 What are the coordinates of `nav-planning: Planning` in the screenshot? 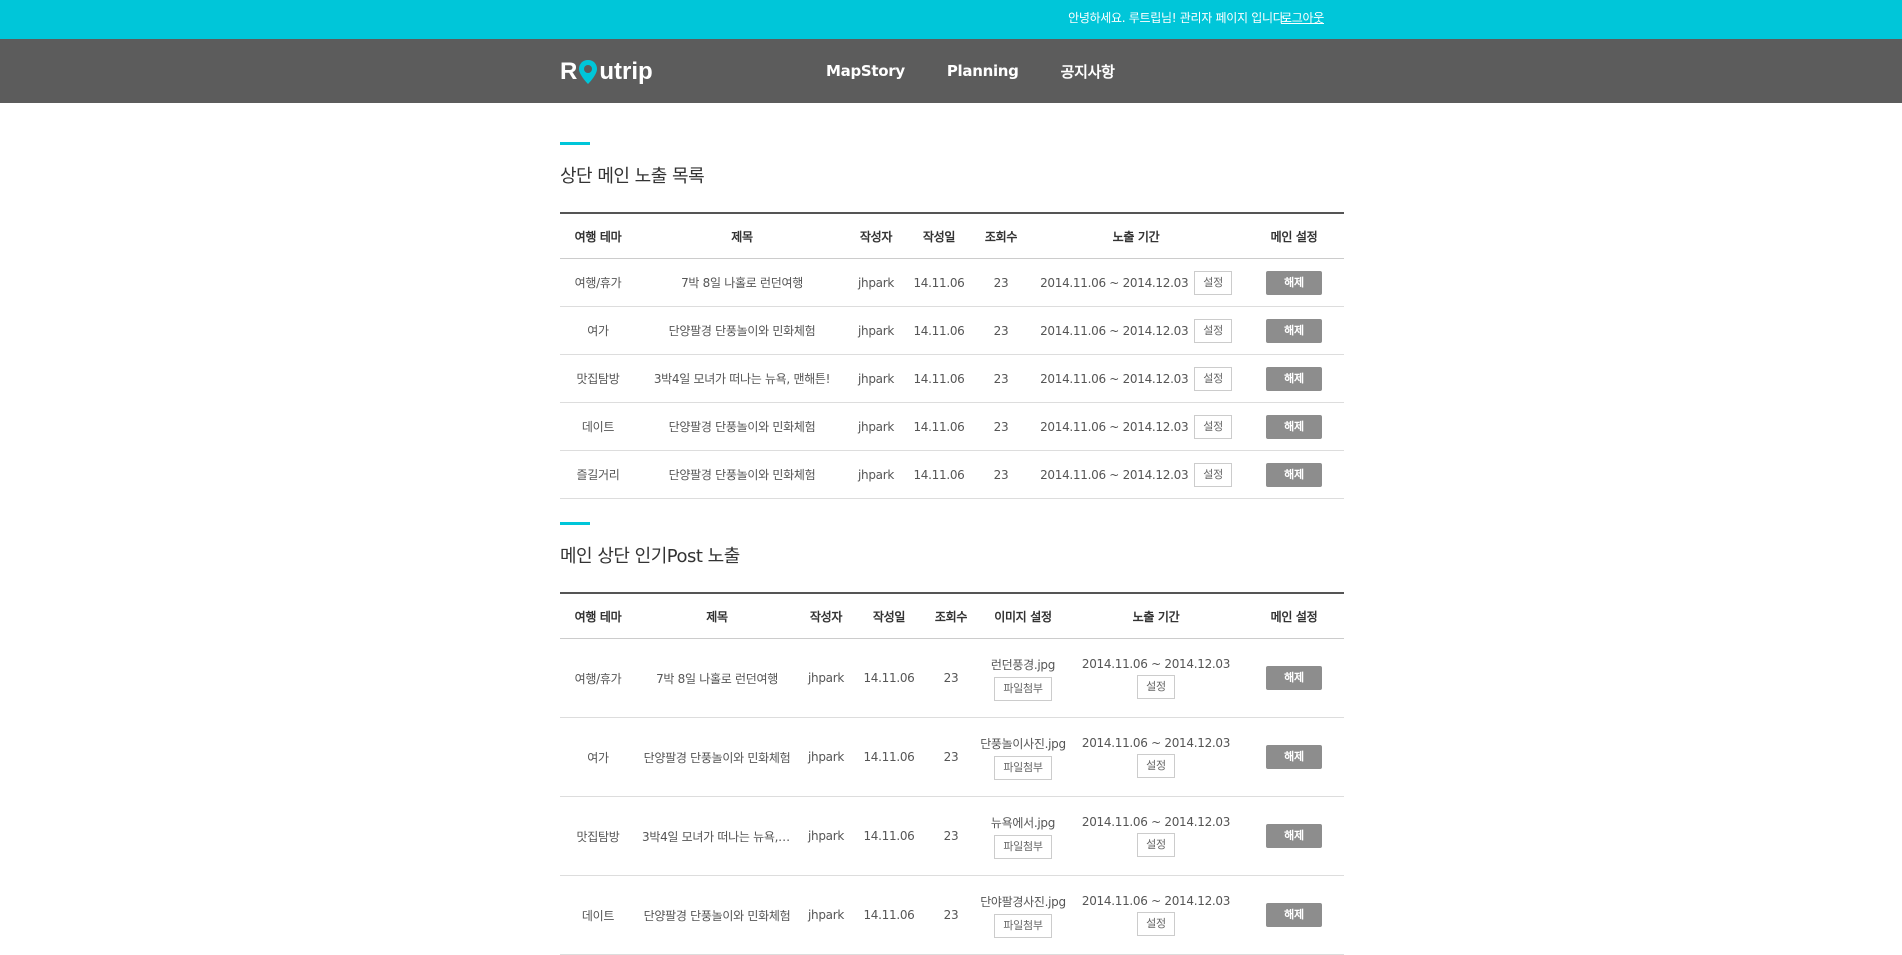 It's located at (983, 71).